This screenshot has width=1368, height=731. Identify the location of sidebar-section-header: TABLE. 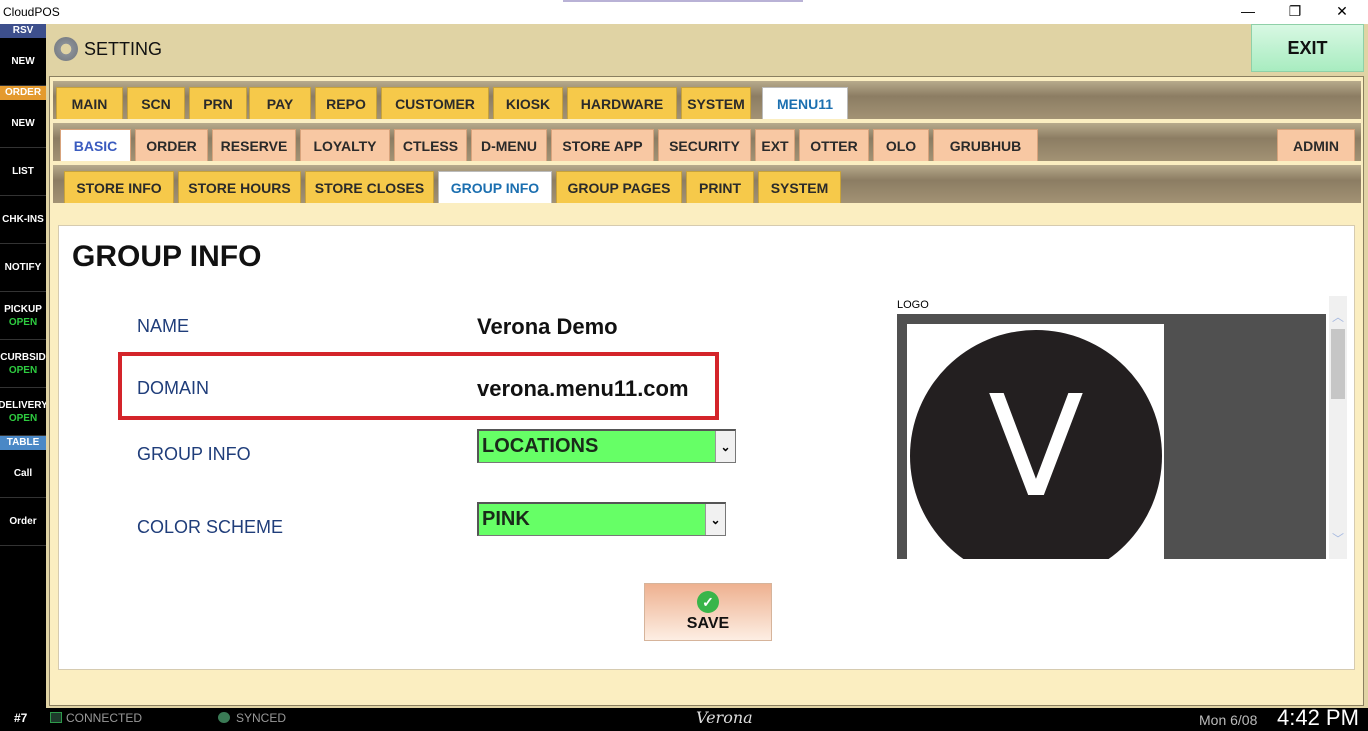
(23, 443).